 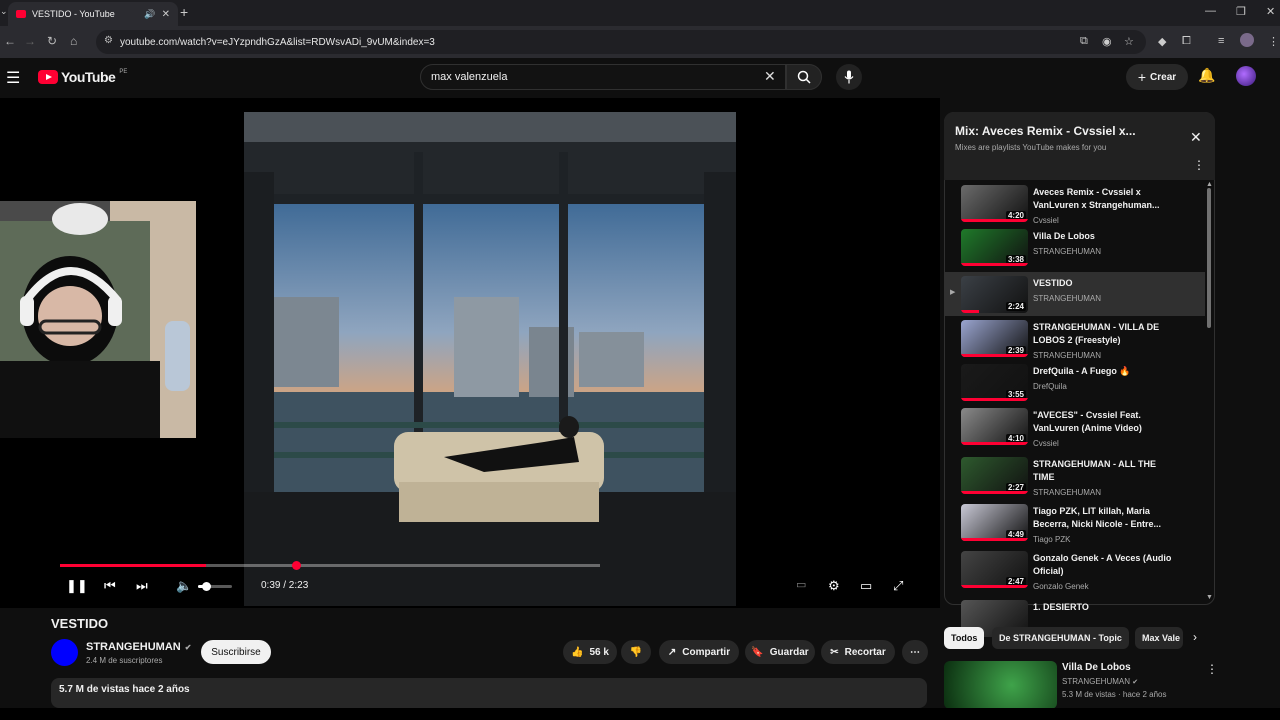 What do you see at coordinates (994, 338) in the screenshot?
I see `playlist-item-thumbnail: 2:39` at bounding box center [994, 338].